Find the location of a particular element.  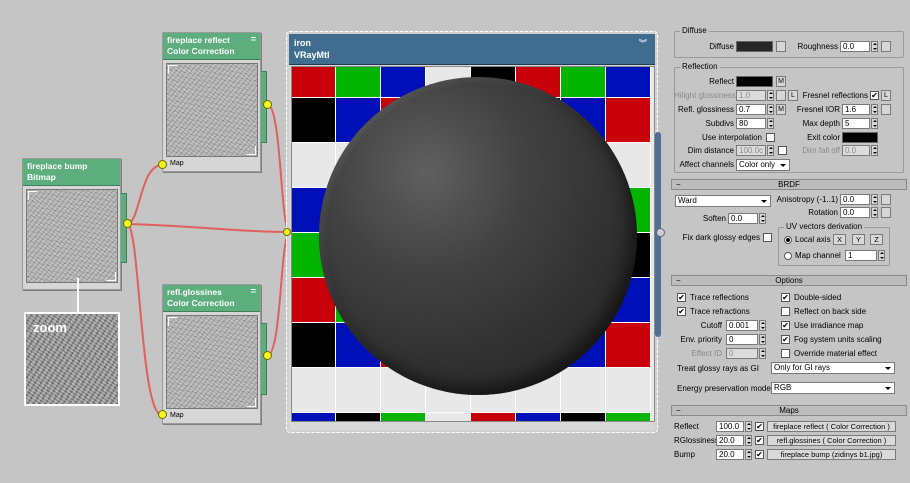

lock-button: L is located at coordinates (793, 95).